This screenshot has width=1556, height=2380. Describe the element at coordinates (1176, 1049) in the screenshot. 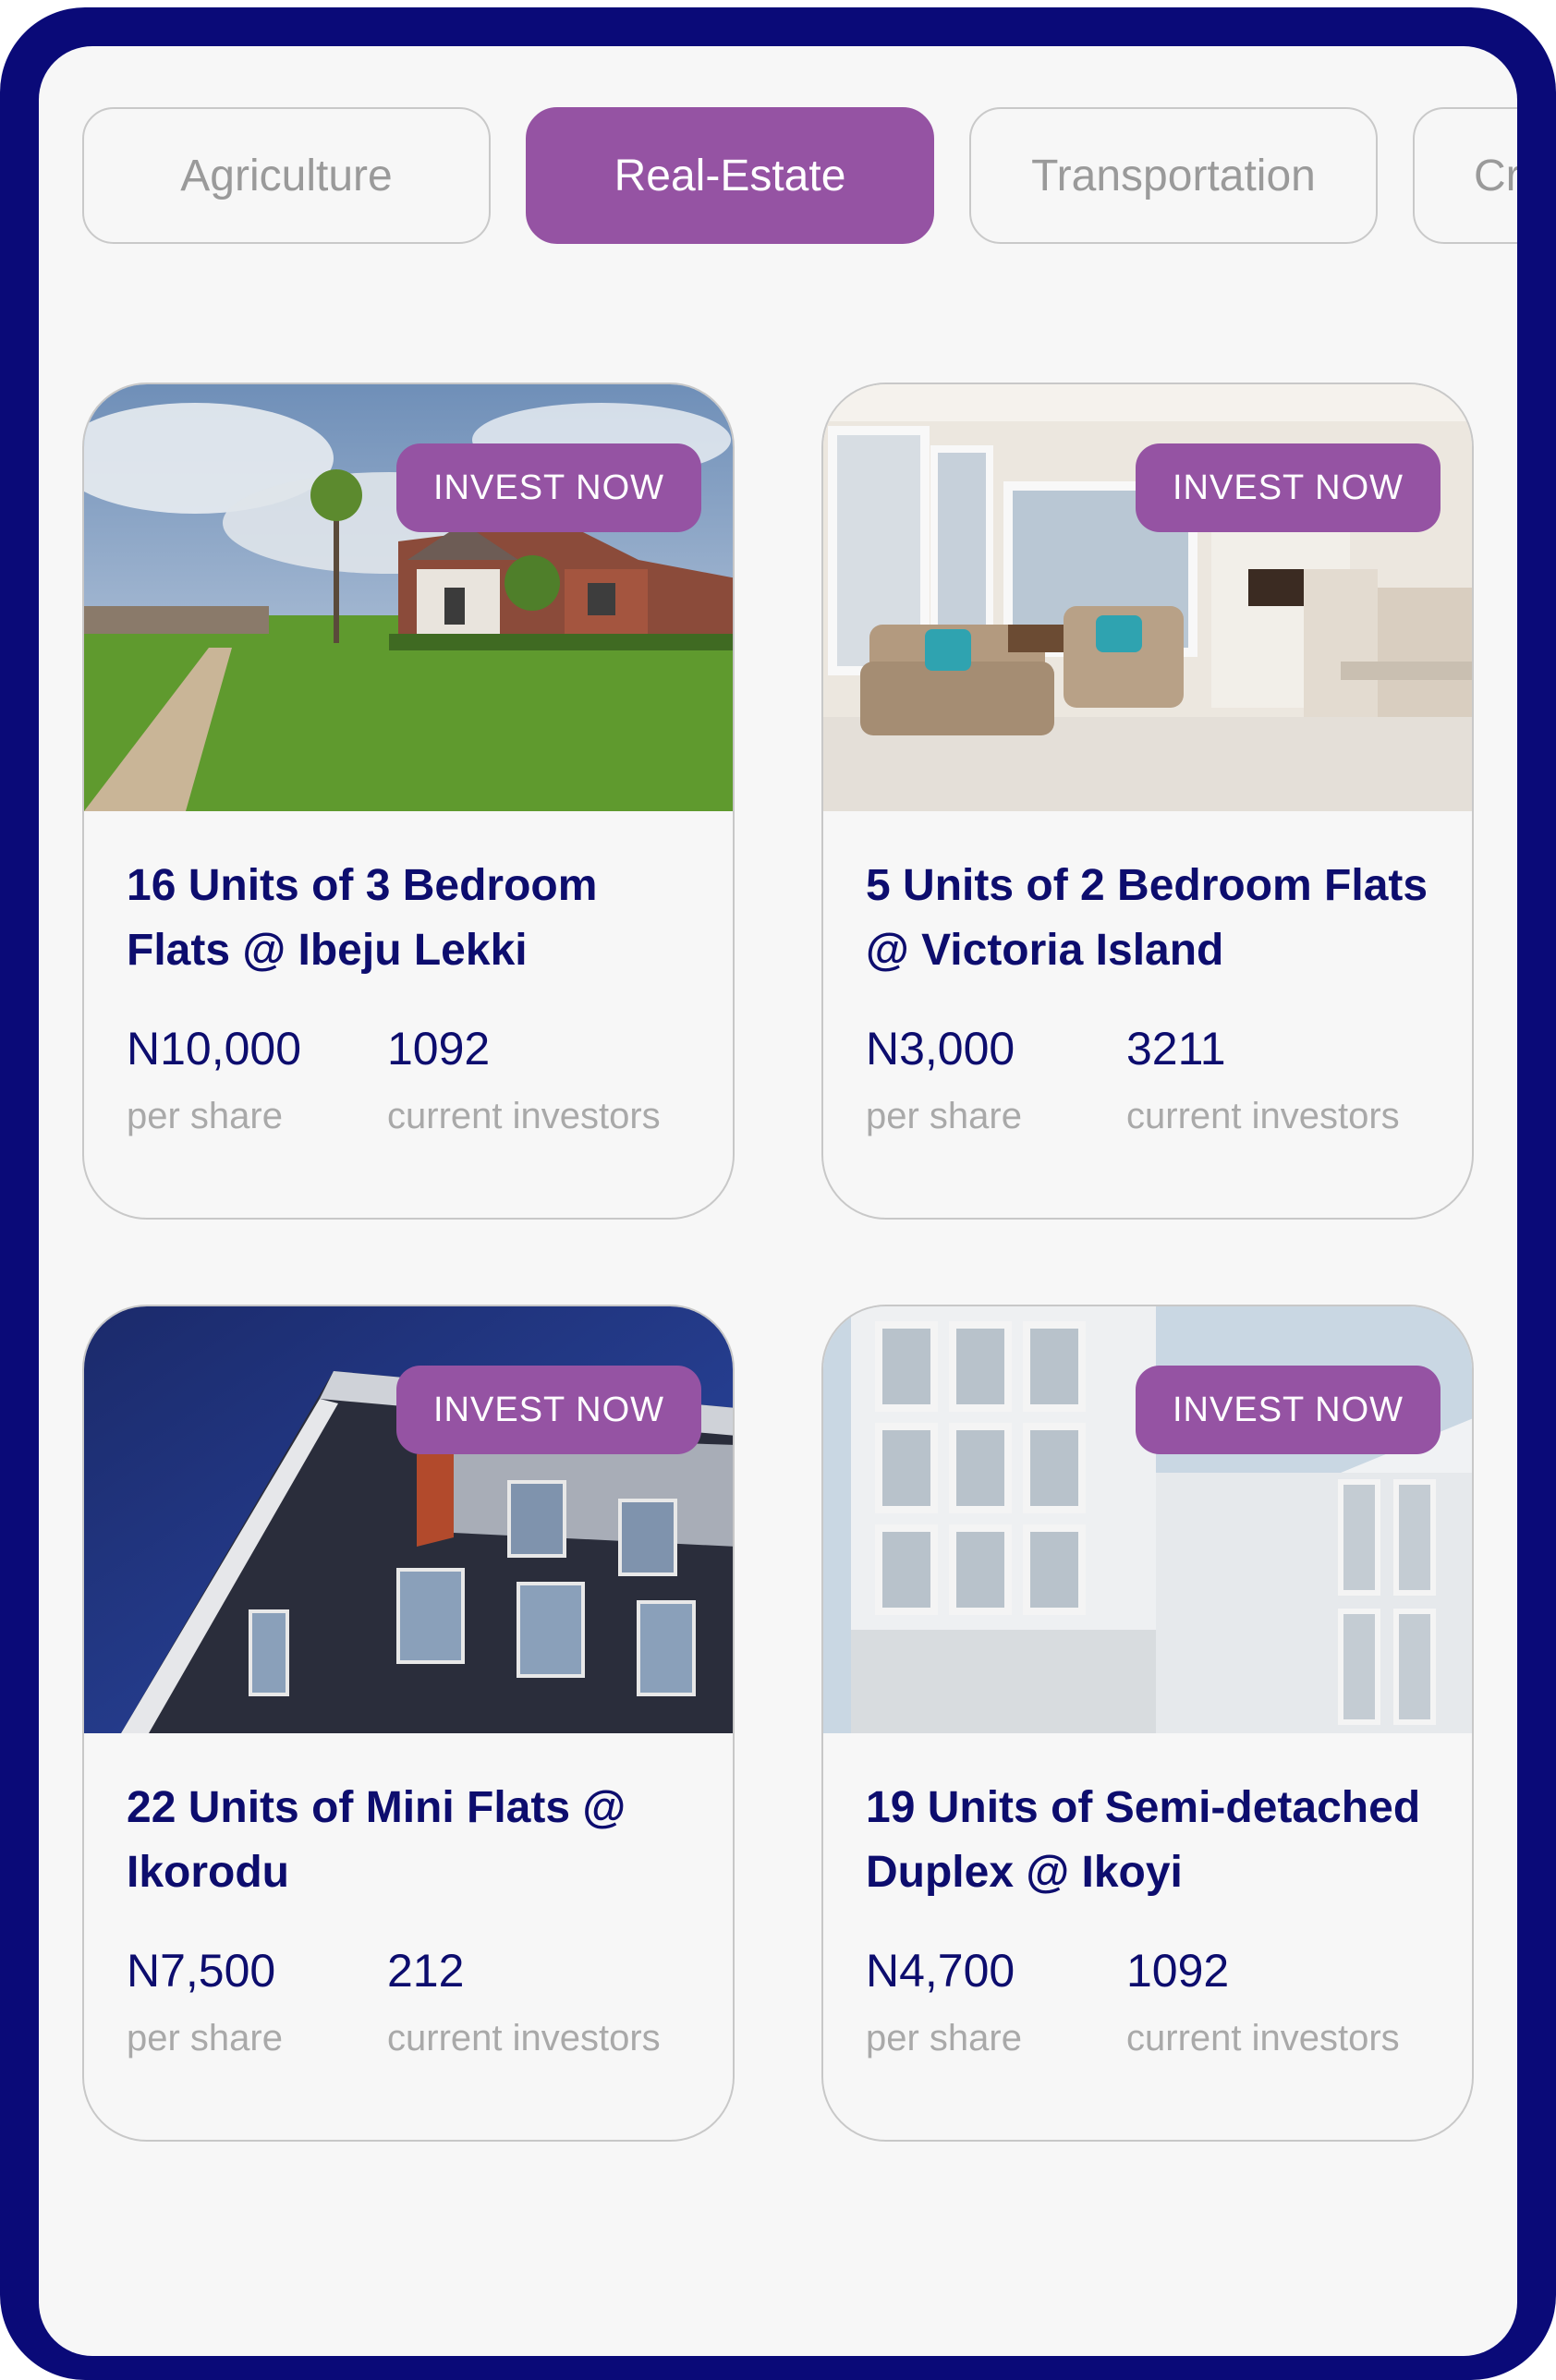

I see `investor-count: 3211` at that location.